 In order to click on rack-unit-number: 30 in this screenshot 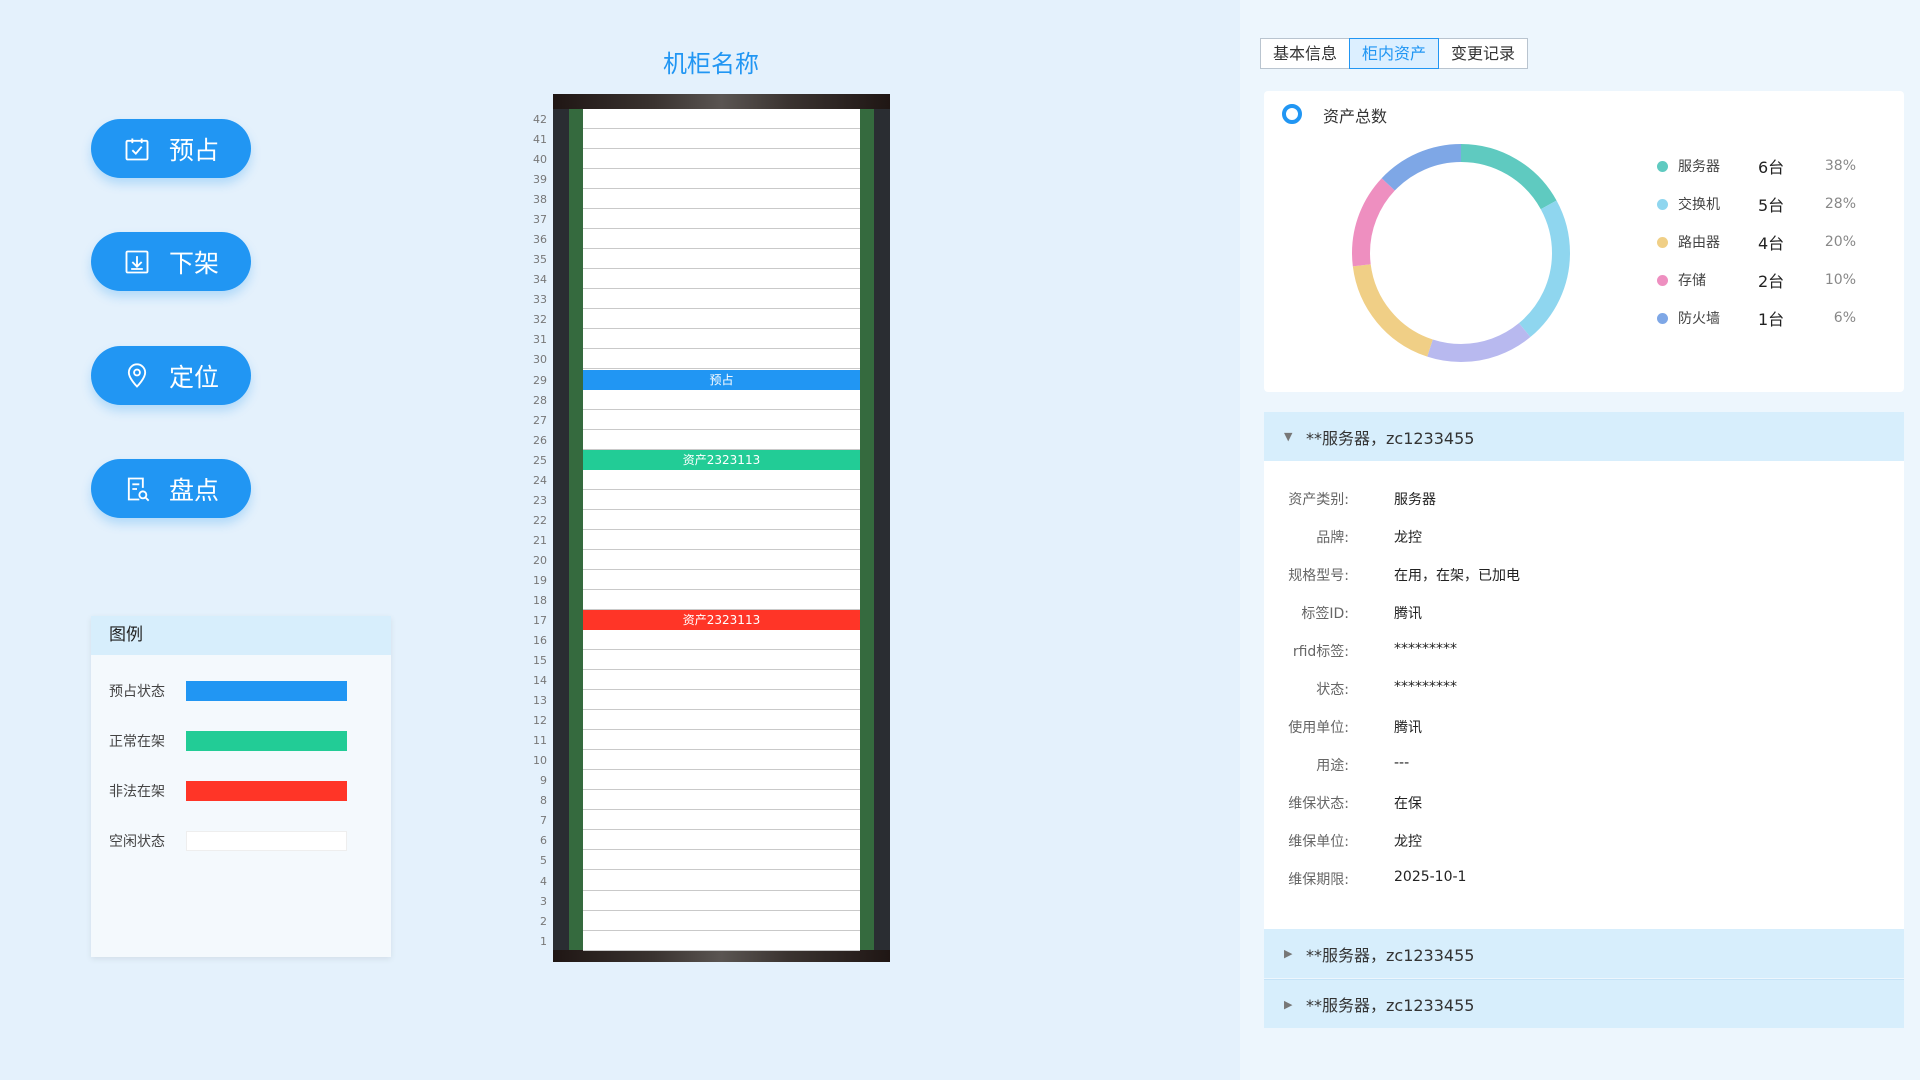, I will do `click(540, 359)`.